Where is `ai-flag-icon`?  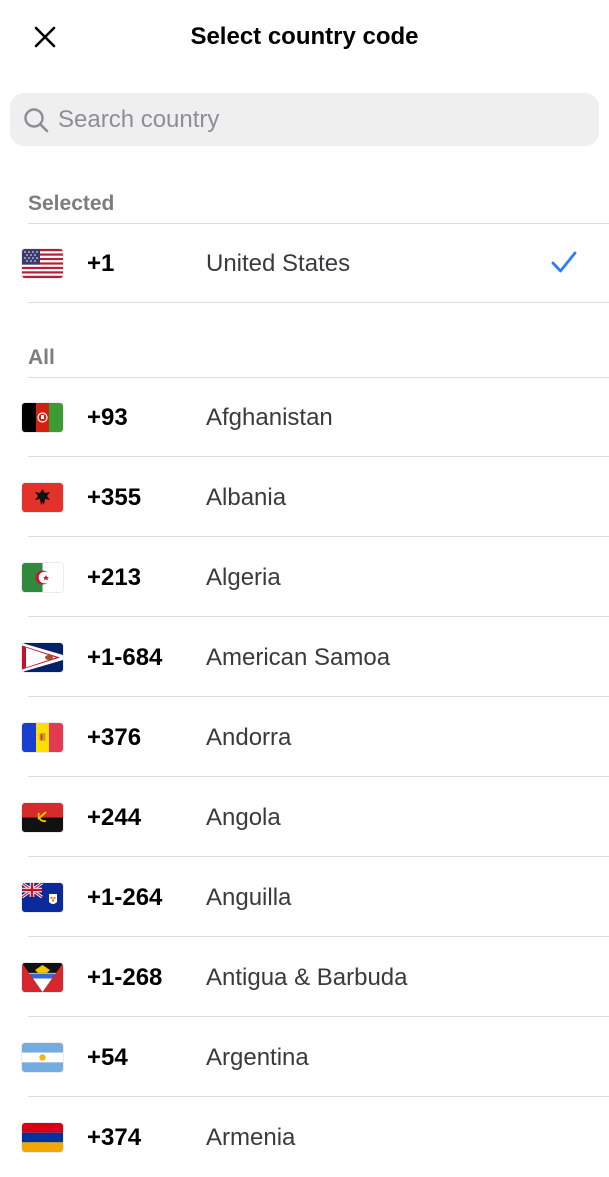
ai-flag-icon is located at coordinates (42, 897).